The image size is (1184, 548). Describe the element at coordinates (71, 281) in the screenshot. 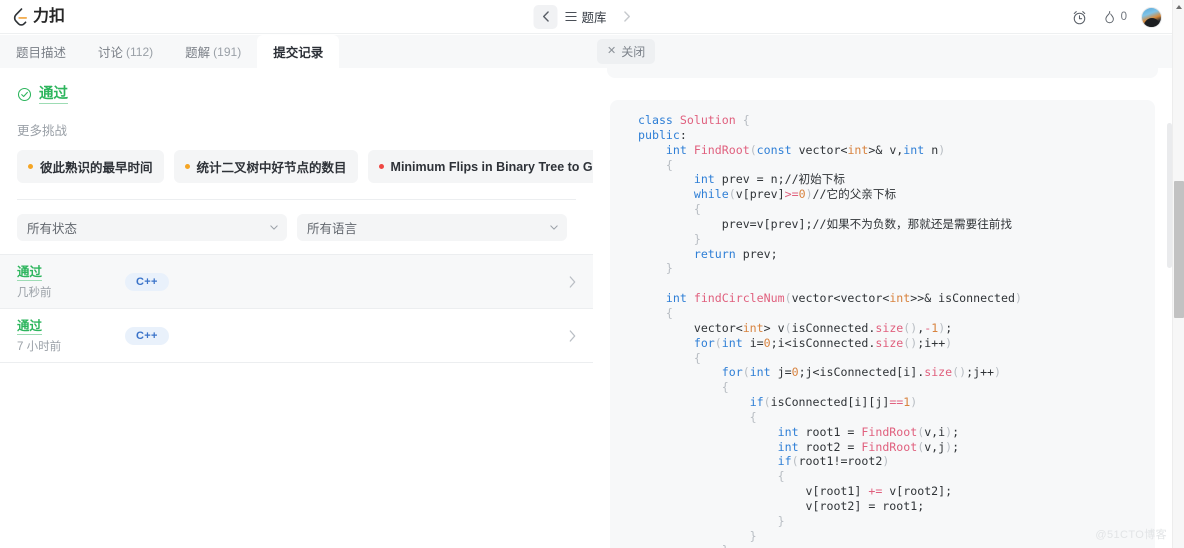

I see `submission-status-cell: 通过 几秒前` at that location.